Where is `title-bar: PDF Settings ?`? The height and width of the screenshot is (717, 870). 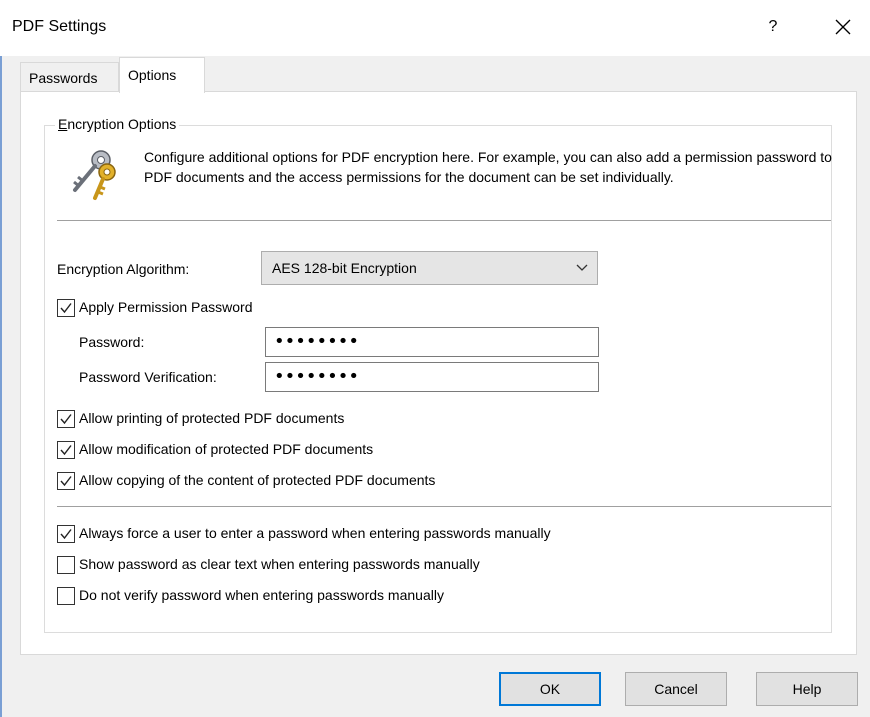 title-bar: PDF Settings ? is located at coordinates (435, 28).